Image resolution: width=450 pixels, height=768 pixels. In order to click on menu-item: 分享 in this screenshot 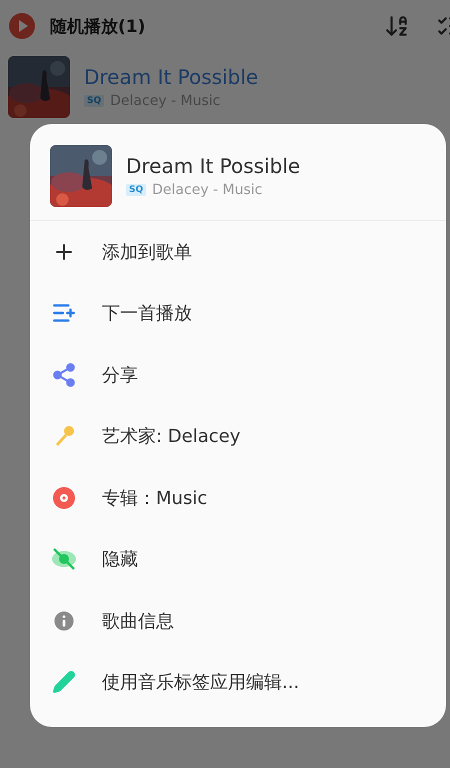, I will do `click(120, 374)`.